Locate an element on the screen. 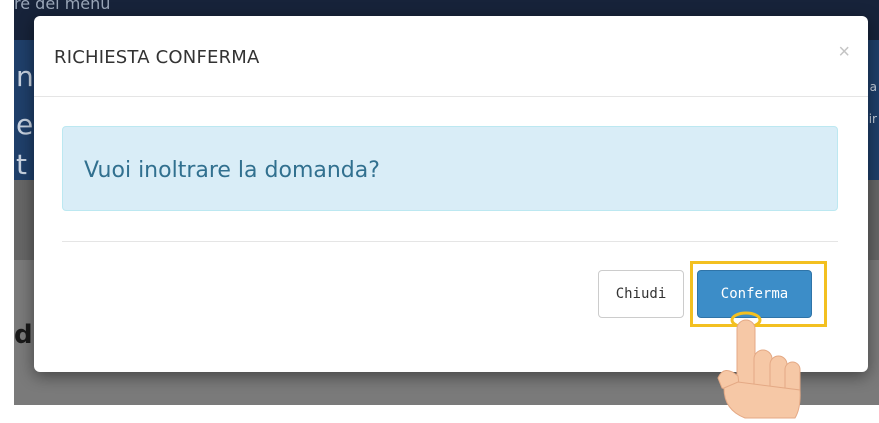  backdrop-menu-text: re del menu is located at coordinates (62, 6).